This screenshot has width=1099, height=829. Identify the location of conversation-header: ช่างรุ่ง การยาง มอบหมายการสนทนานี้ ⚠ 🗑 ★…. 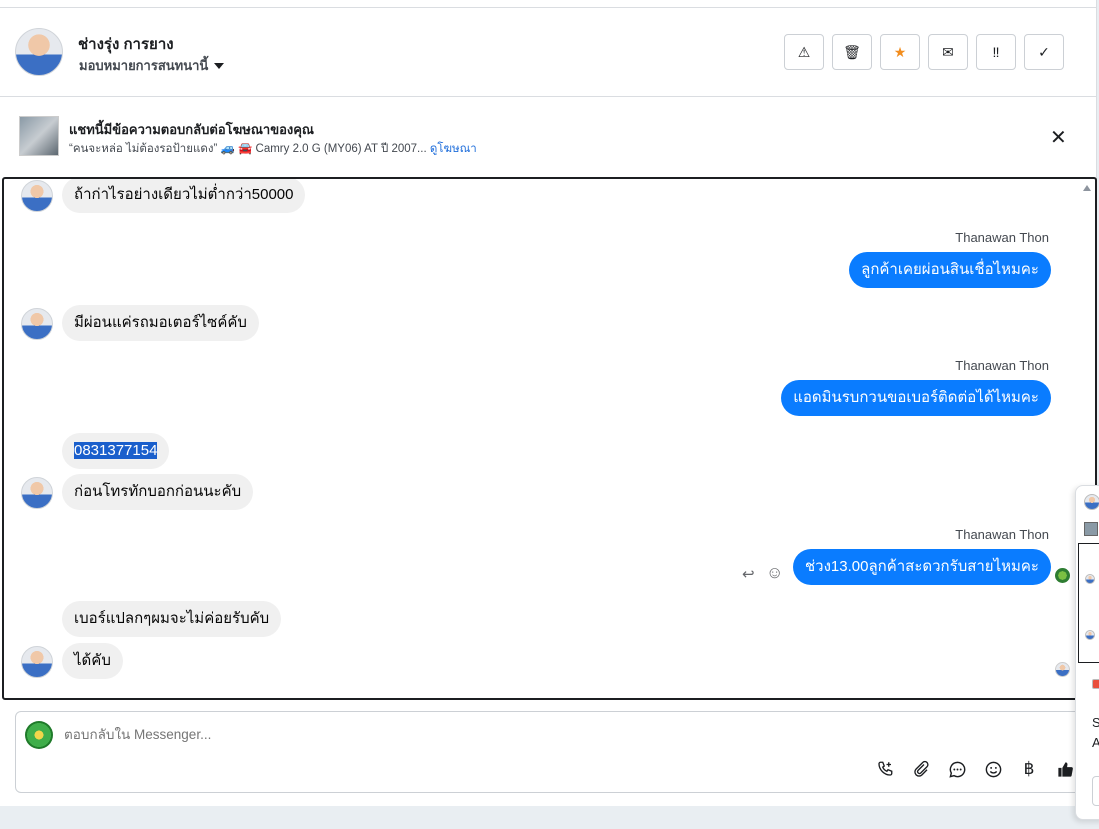
(548, 52).